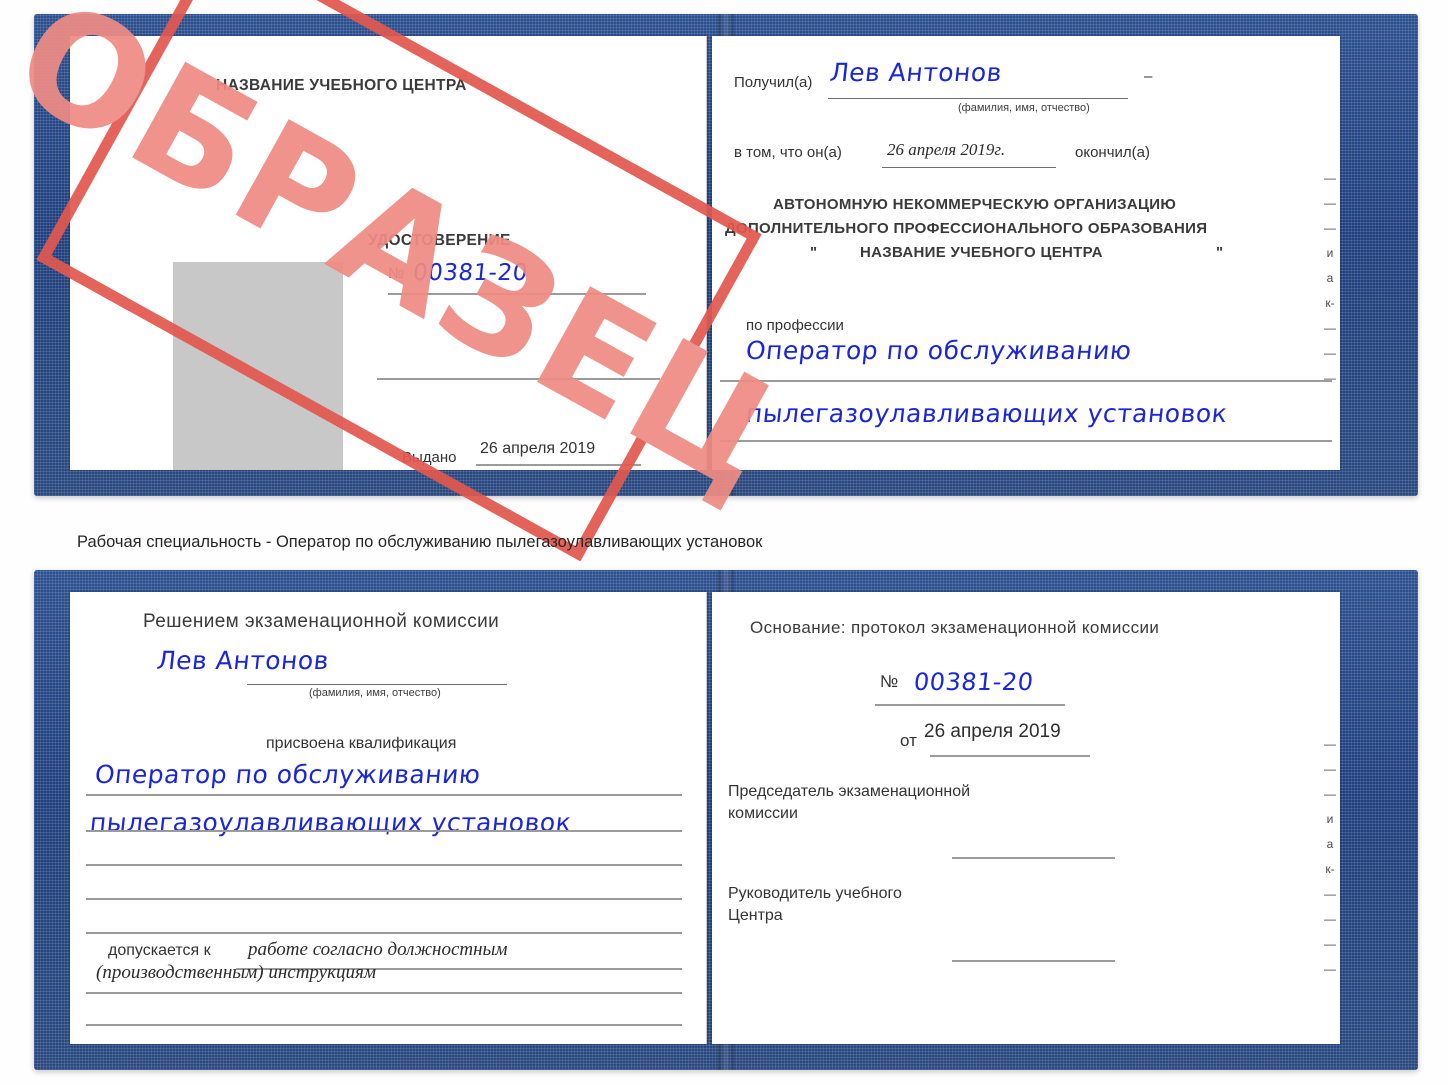 This screenshot has width=1448, height=1085. What do you see at coordinates (288, 774) in the screenshot?
I see `qualification-line-1: Оператор по обслуживанию` at bounding box center [288, 774].